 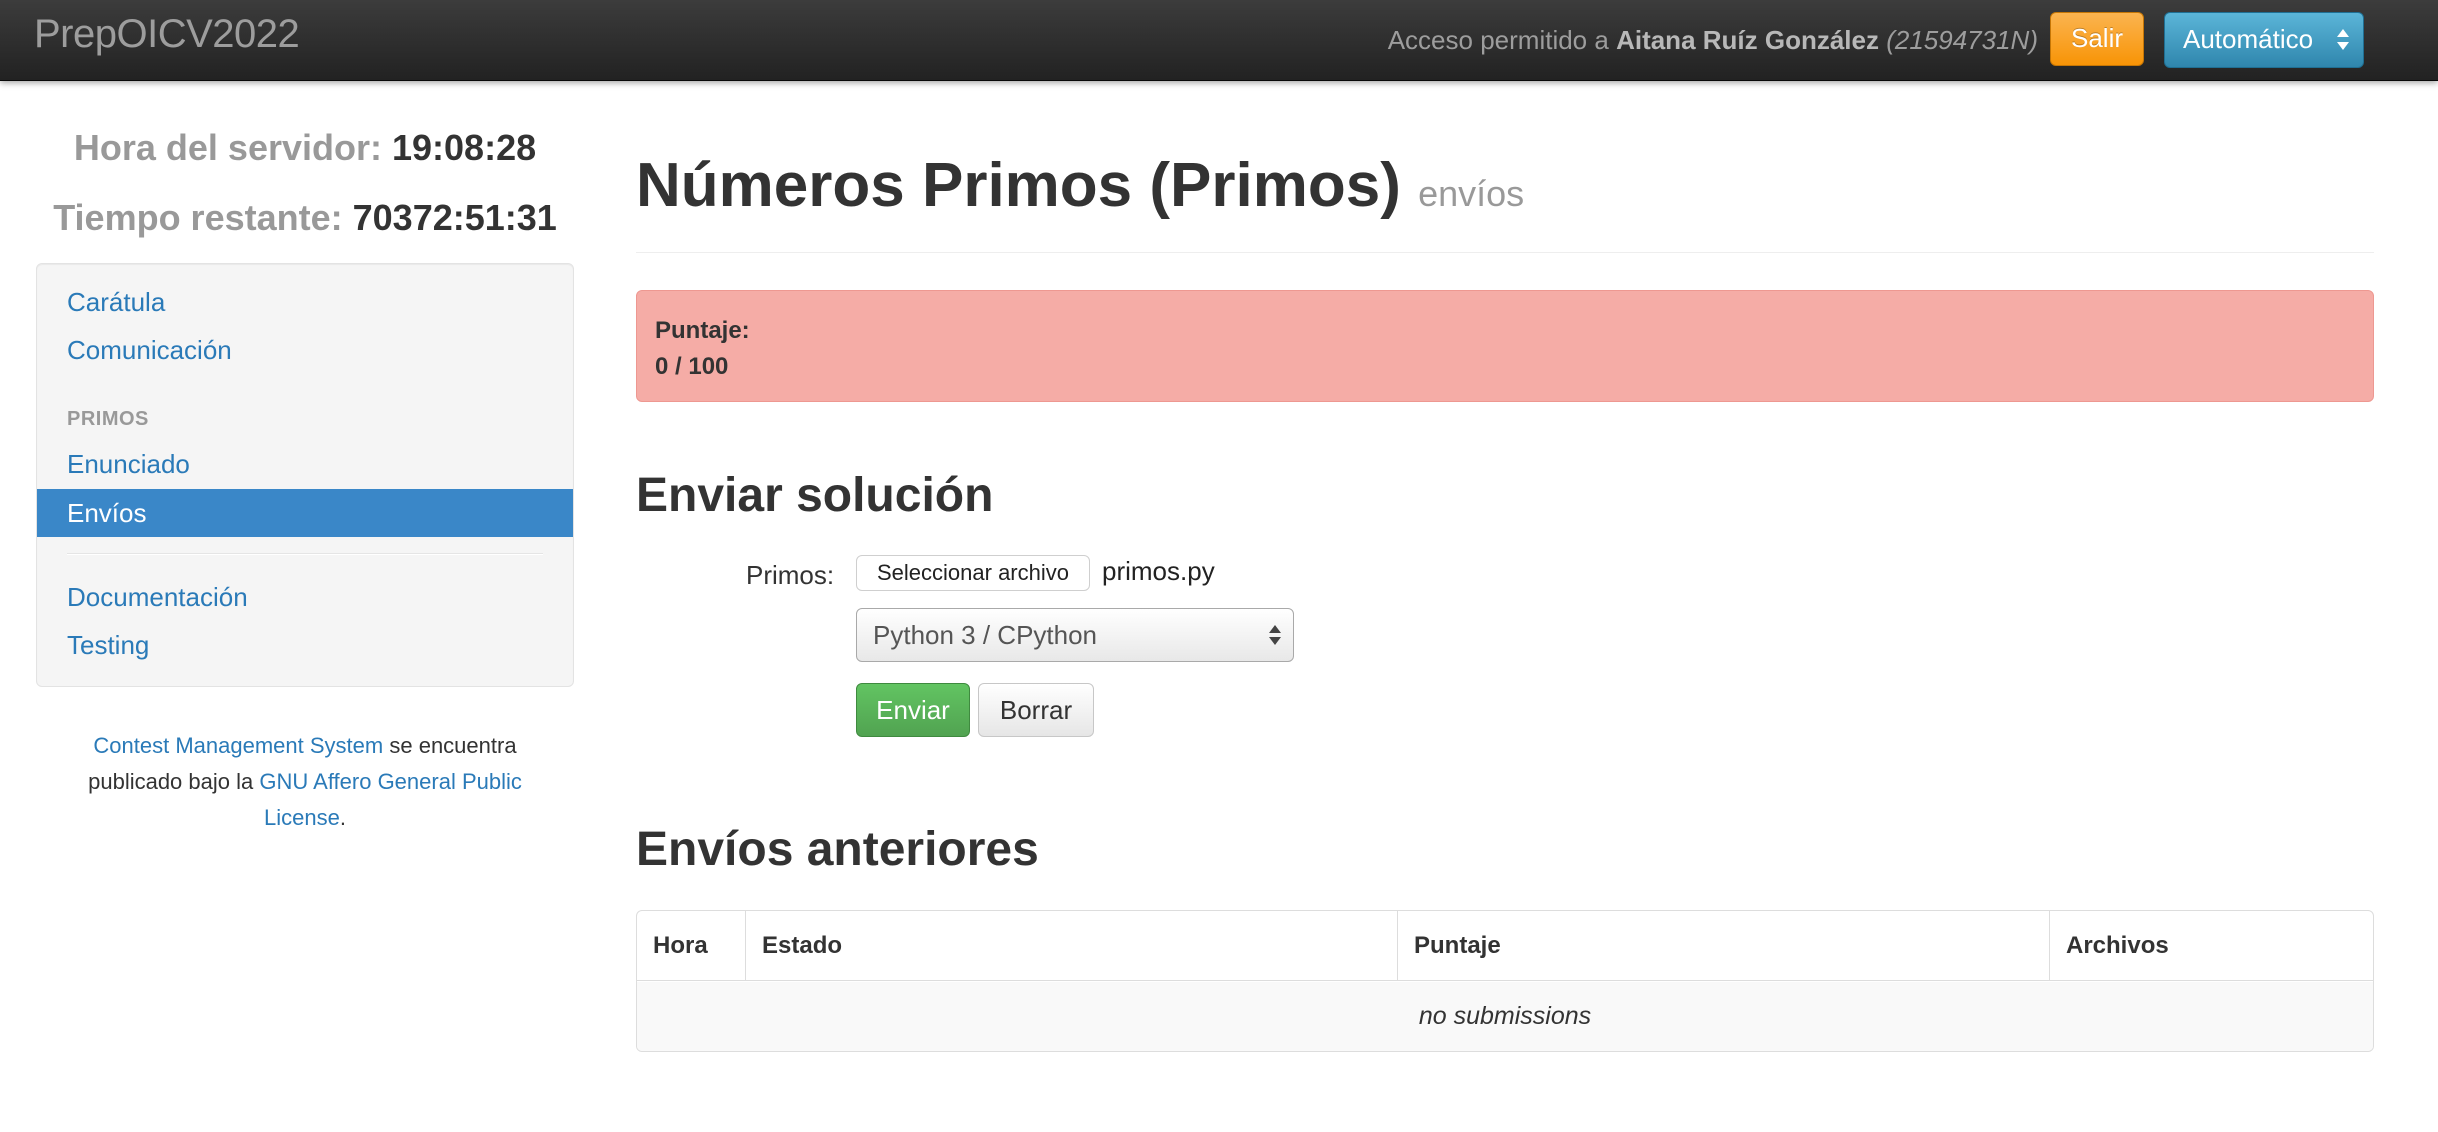 I want to click on brand-logo: PrepOICV2022, so click(x=167, y=34).